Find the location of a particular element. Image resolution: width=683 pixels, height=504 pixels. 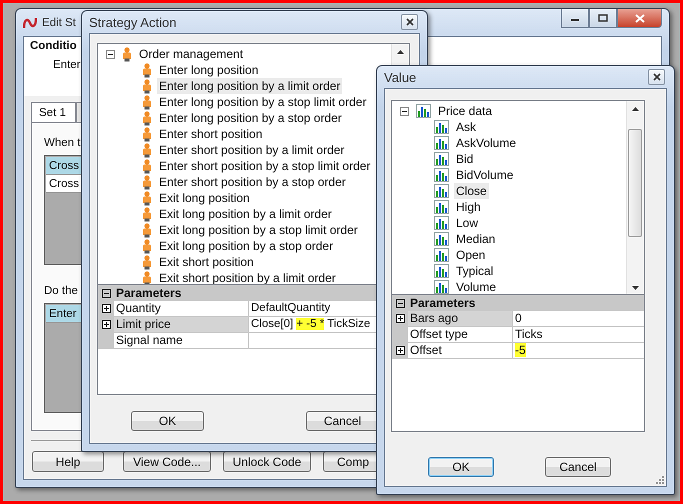

tree-item: BidVolume is located at coordinates (485, 175).